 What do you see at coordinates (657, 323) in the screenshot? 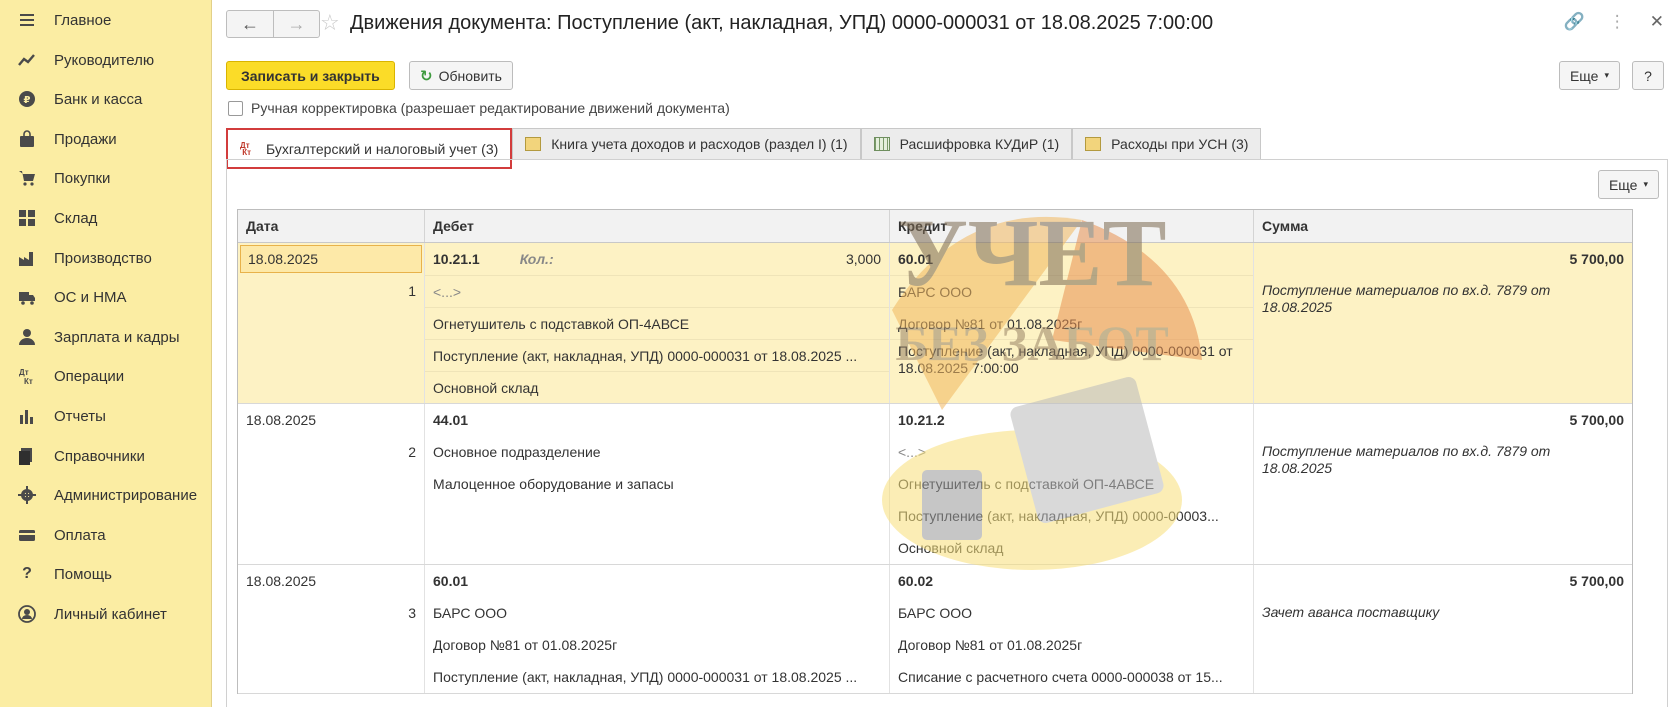
I see `debit-subconto: Огнетушитель с подставкой ОП-4АВСЕ` at bounding box center [657, 323].